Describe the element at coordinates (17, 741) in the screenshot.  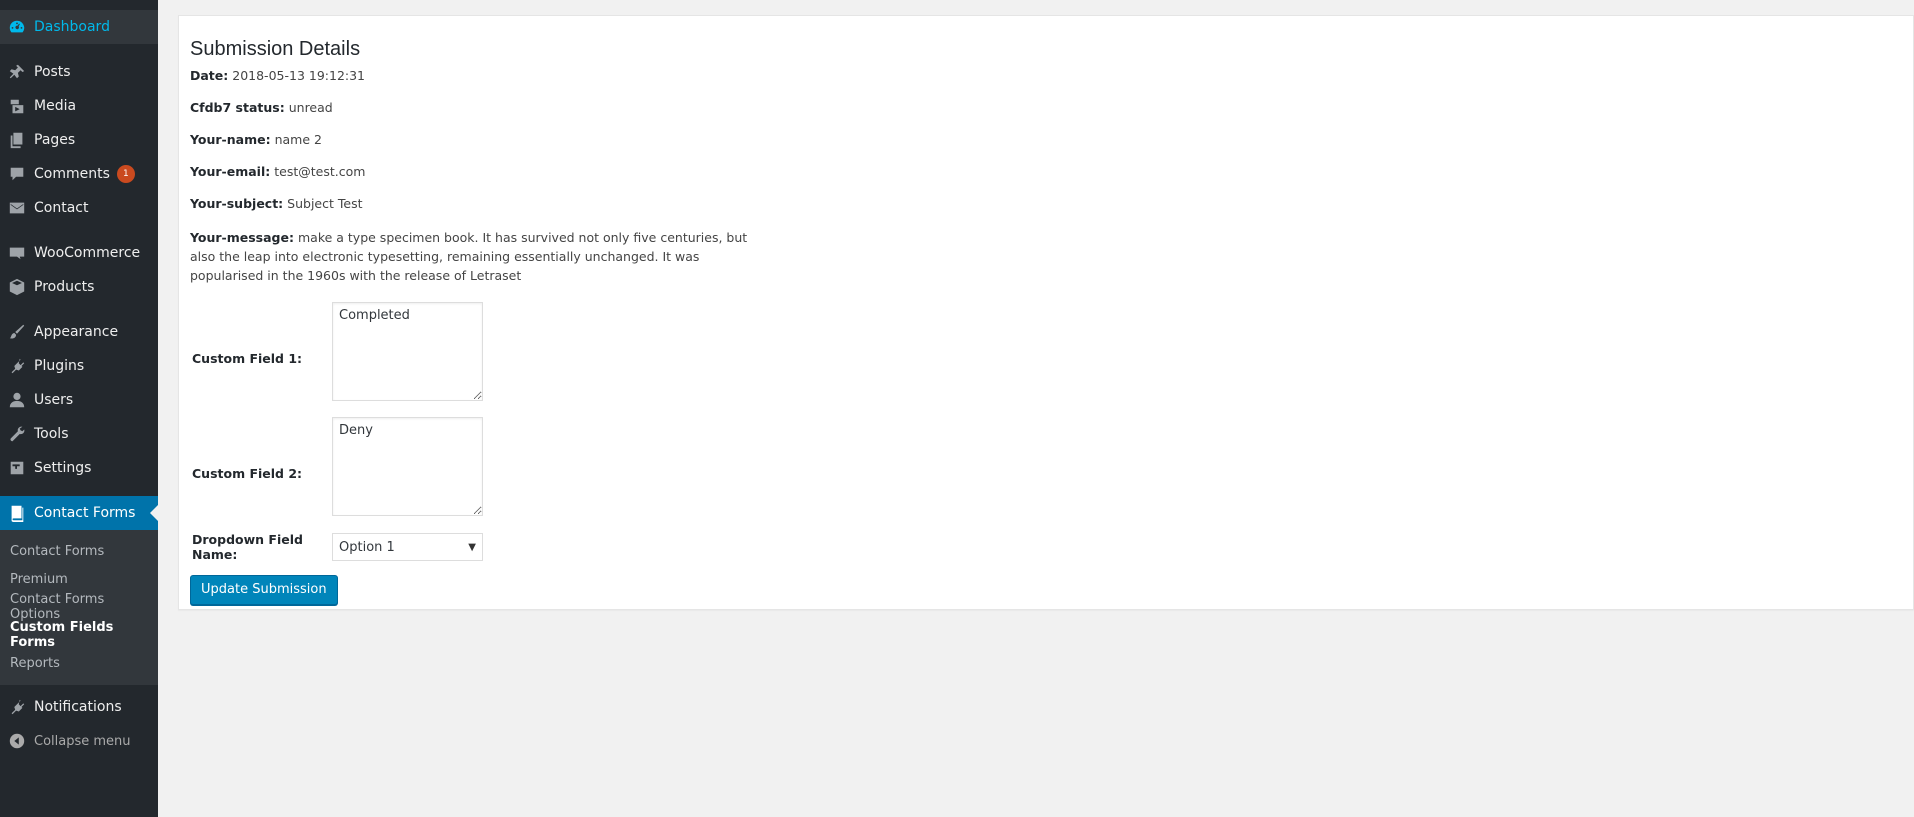
I see `collapse-arrow-icon` at that location.